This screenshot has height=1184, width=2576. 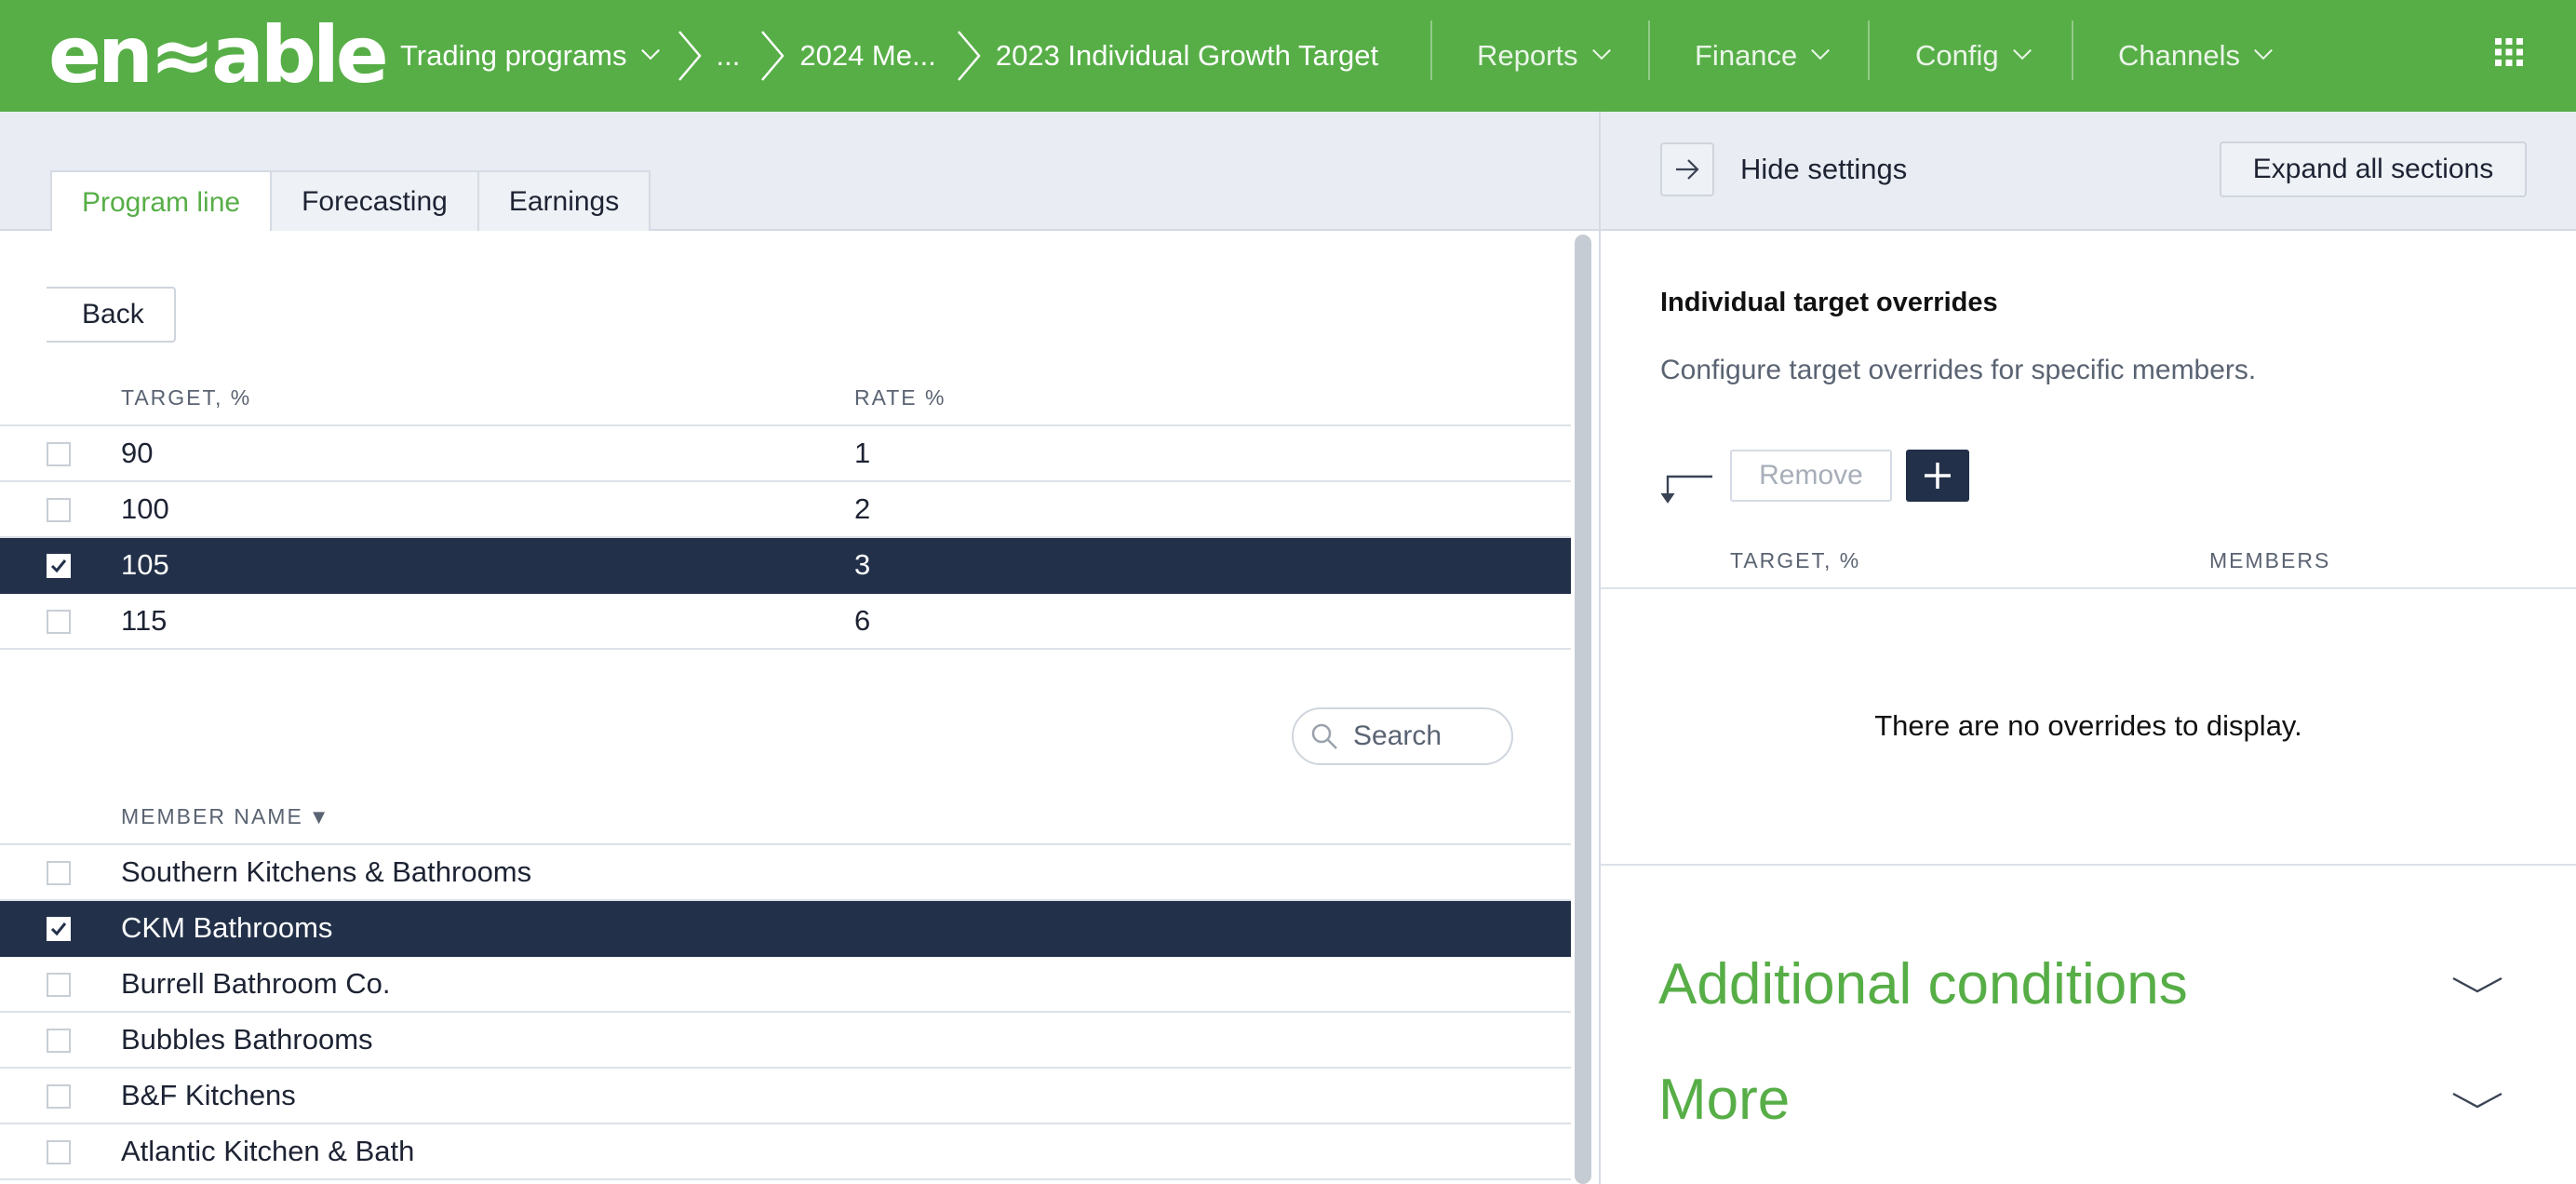 I want to click on nav-finance-label: Finance, so click(x=1746, y=55).